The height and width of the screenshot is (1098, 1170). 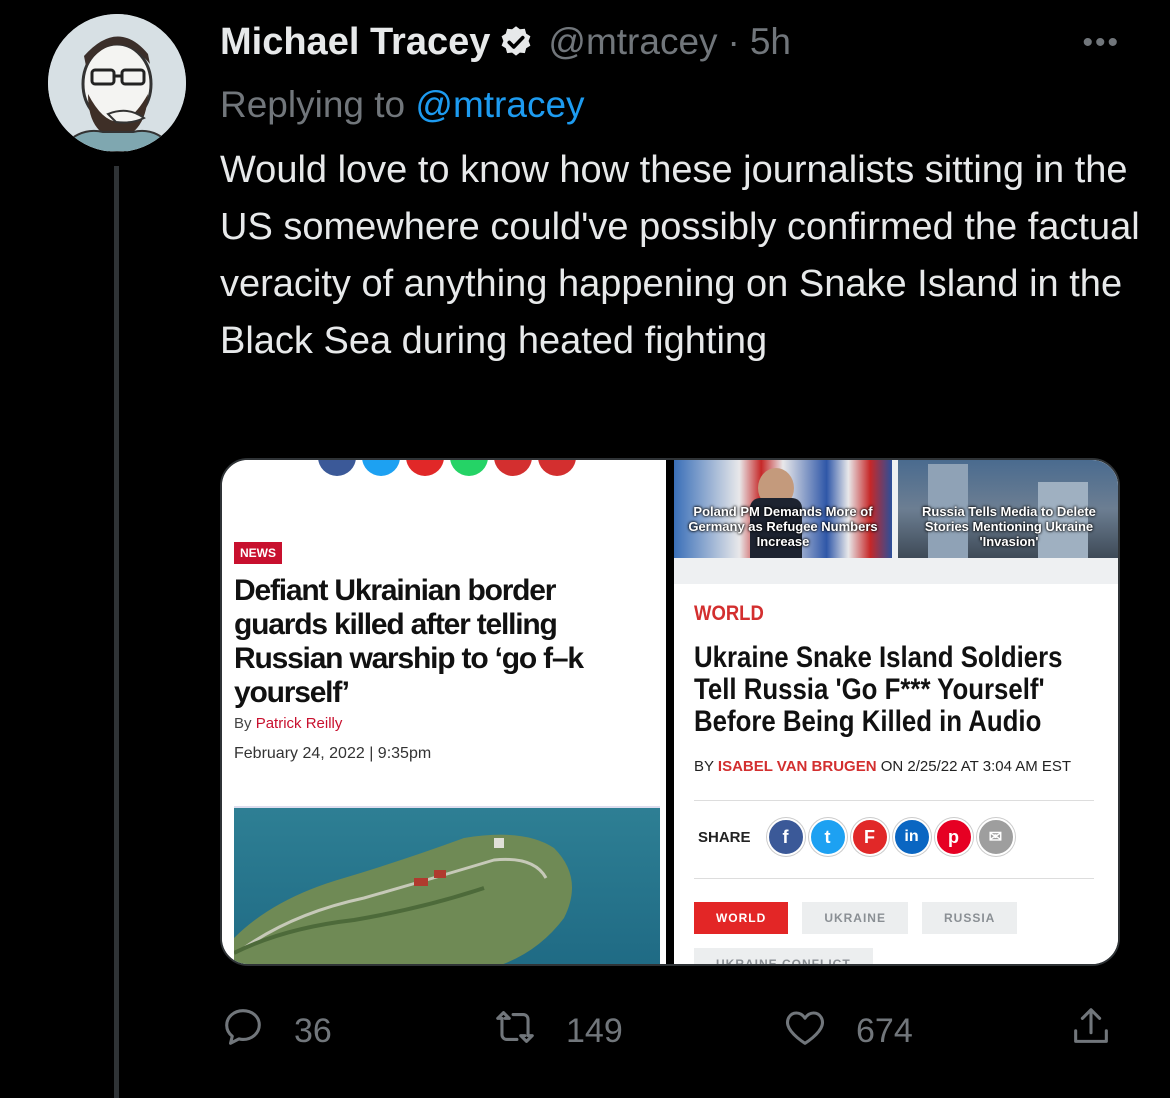 I want to click on news-tag: NEWS, so click(x=258, y=553).